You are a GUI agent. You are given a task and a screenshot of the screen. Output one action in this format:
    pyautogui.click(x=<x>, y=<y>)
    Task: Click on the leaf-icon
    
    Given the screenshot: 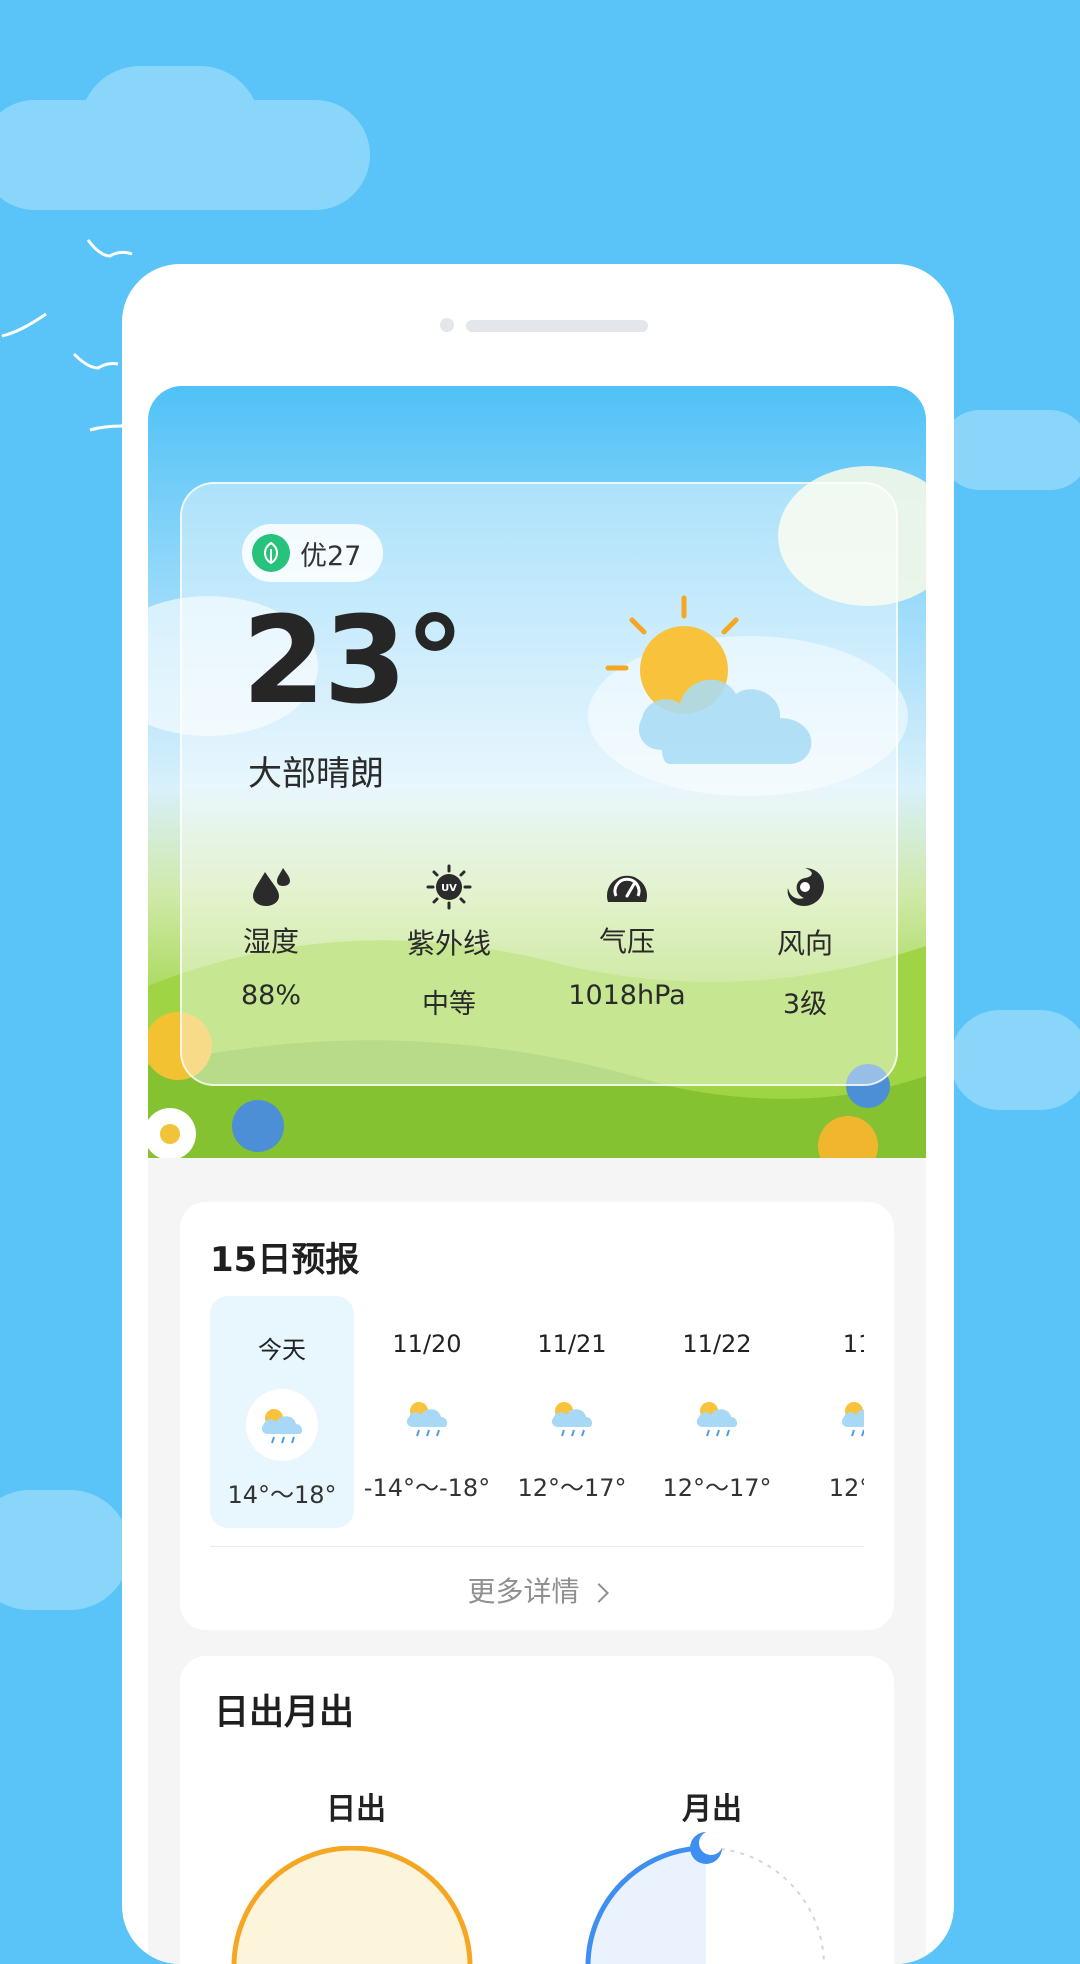 What is the action you would take?
    pyautogui.click(x=271, y=553)
    